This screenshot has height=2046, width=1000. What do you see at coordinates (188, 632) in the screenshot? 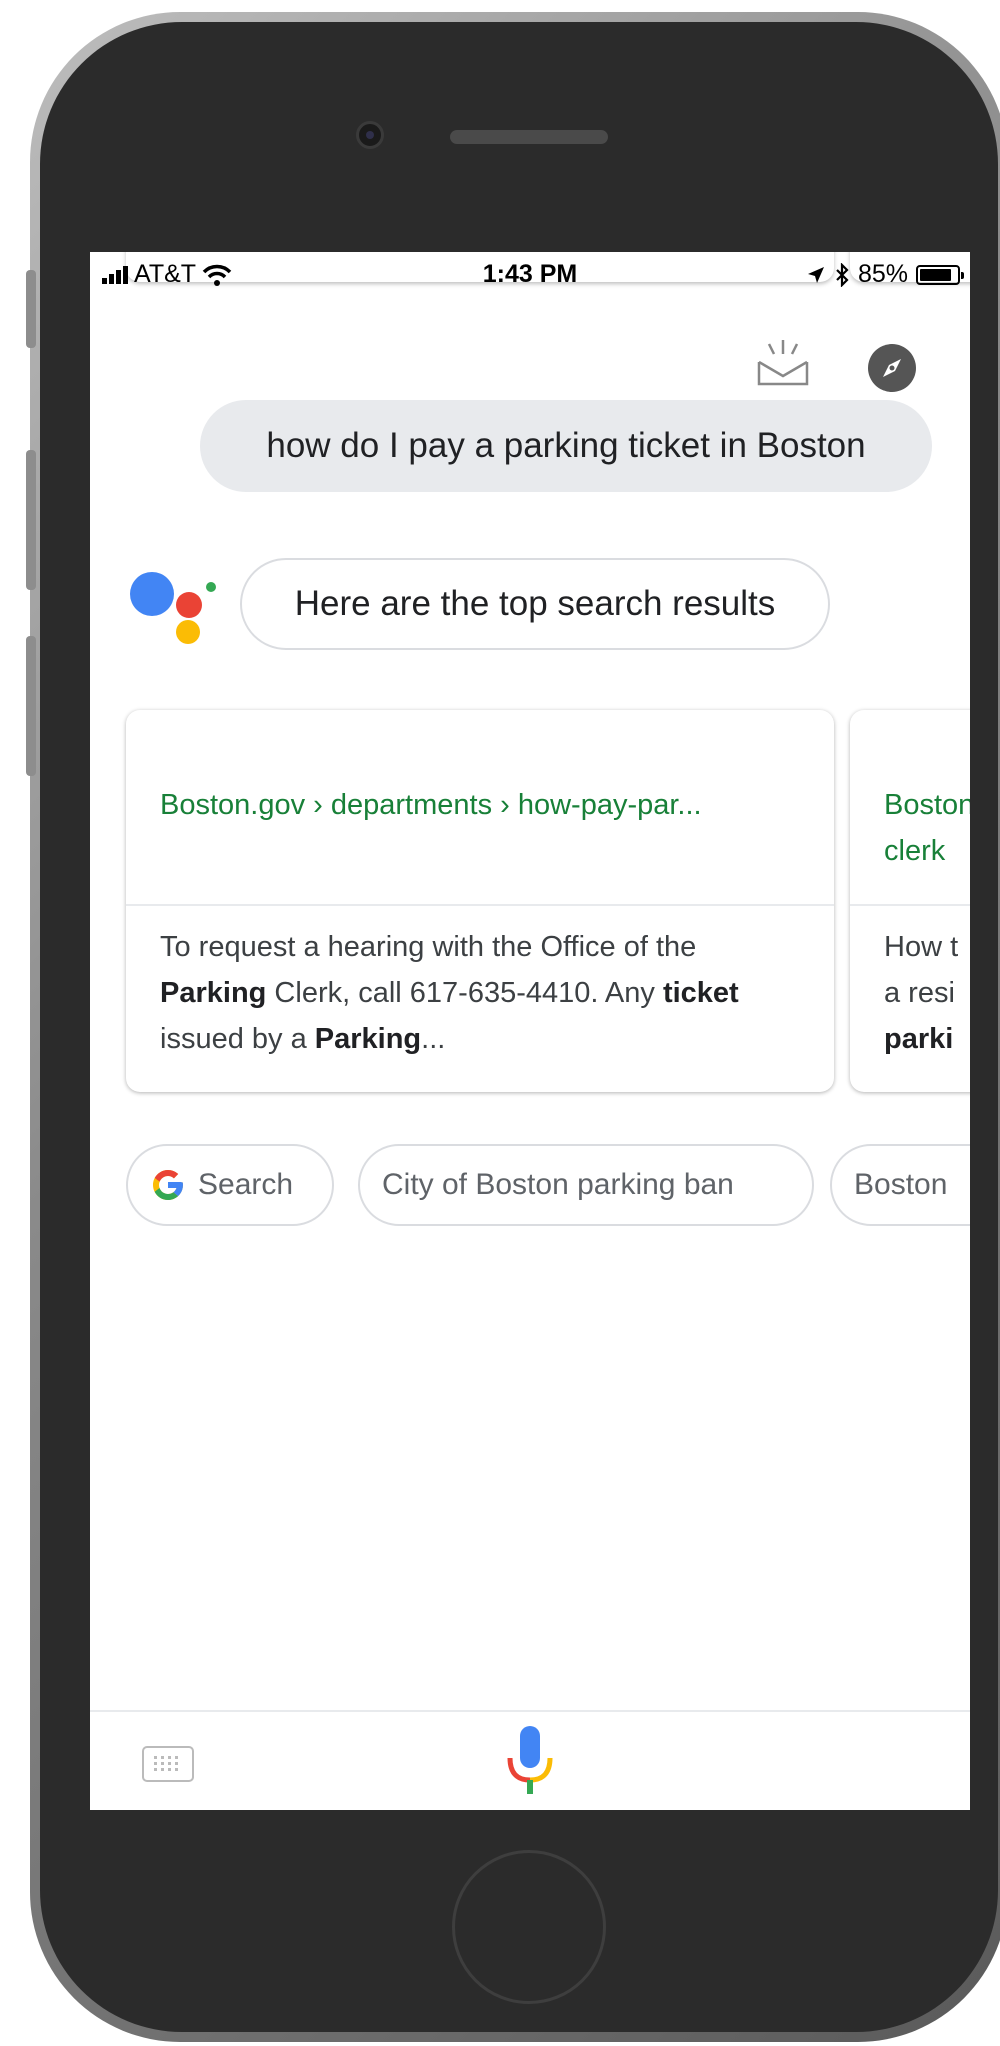
I see `logo-dot-yellow` at bounding box center [188, 632].